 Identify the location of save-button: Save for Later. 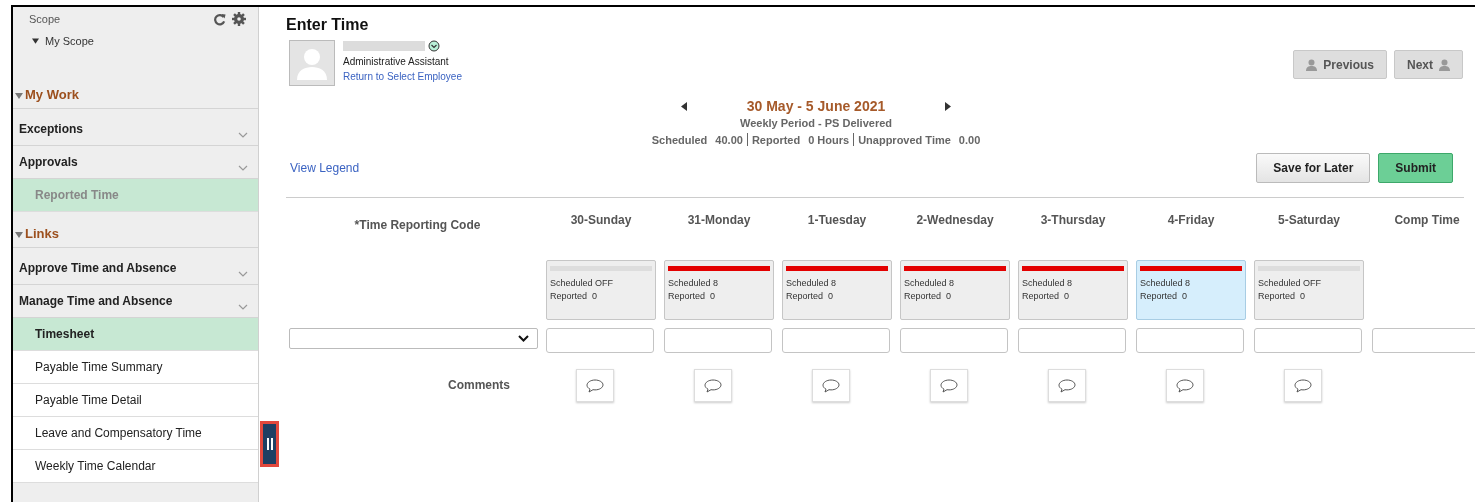
(1313, 168).